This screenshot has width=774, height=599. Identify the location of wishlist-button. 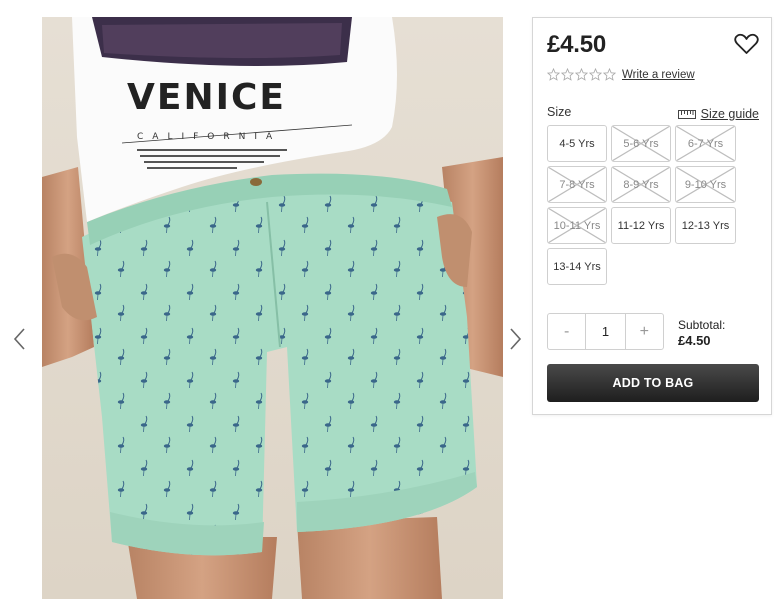
(746, 44).